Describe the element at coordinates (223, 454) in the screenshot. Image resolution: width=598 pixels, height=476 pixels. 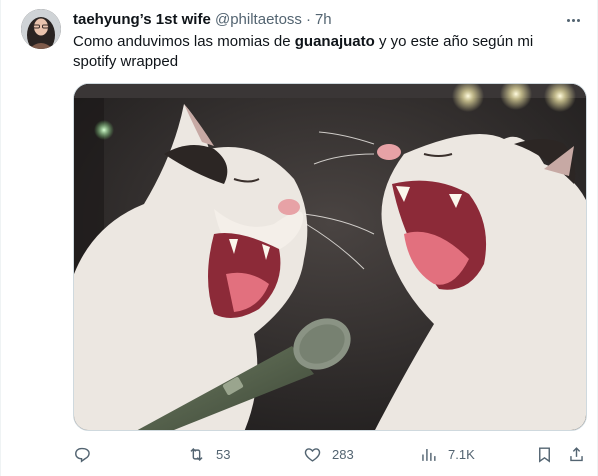
I see `retweet-count: 53` at that location.